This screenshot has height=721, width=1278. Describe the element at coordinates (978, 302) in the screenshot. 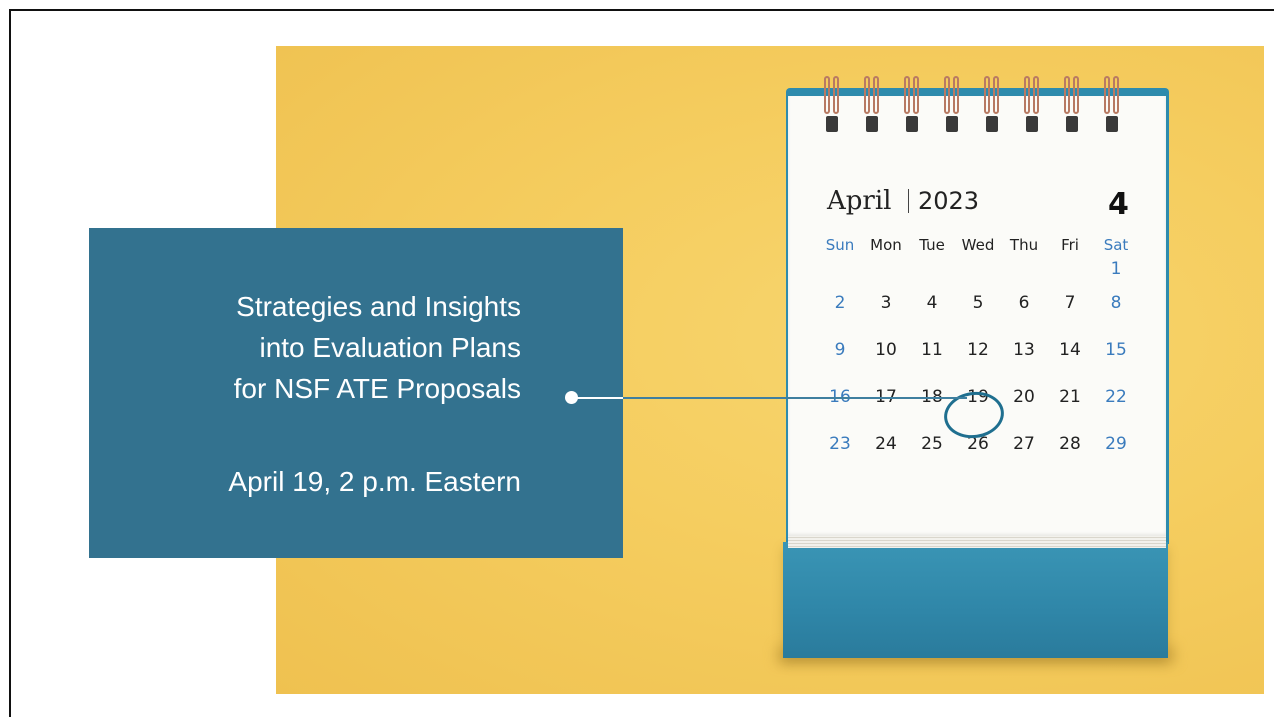

I see `calendar-day: 5` at that location.